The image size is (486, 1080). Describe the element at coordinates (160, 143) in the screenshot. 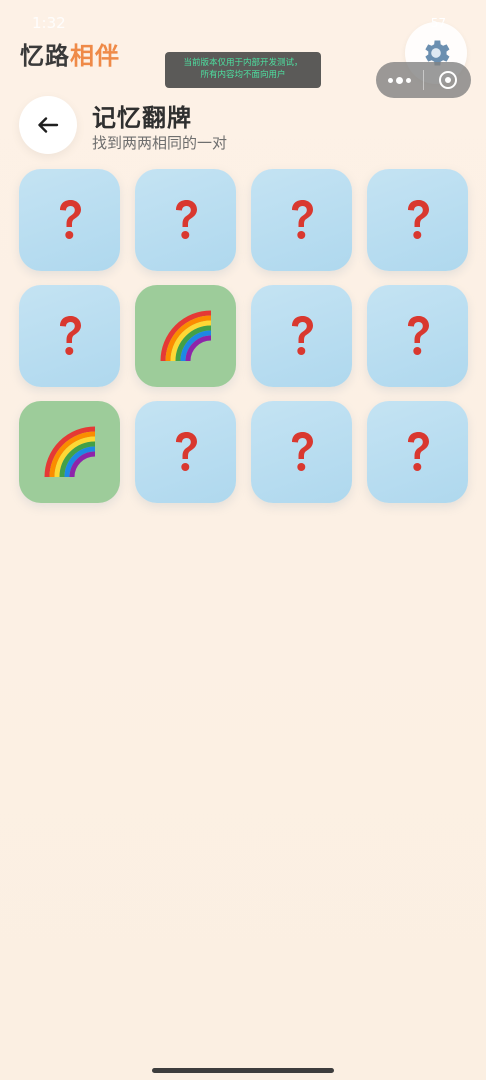

I see `page-subtitle: 找到两两相同的一对` at that location.